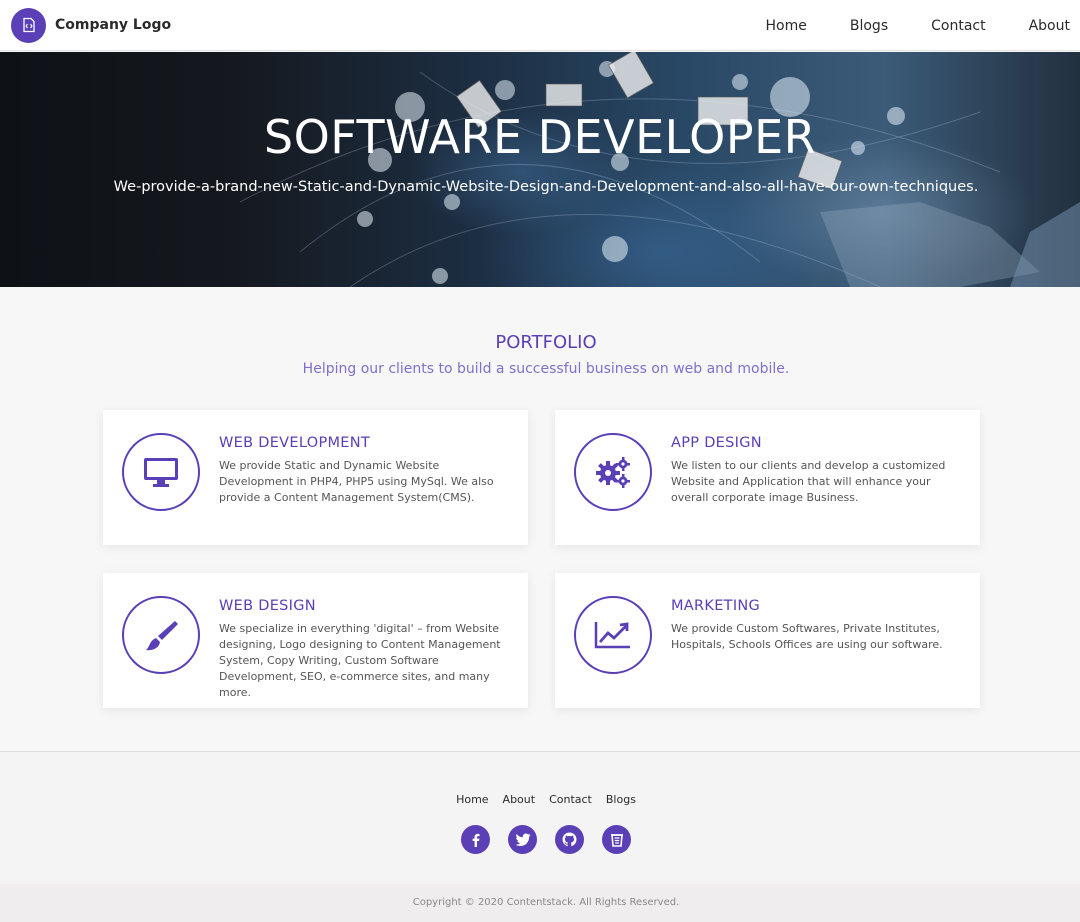 The image size is (1080, 922). Describe the element at coordinates (113, 25) in the screenshot. I see `logo-text: Company Logo` at that location.